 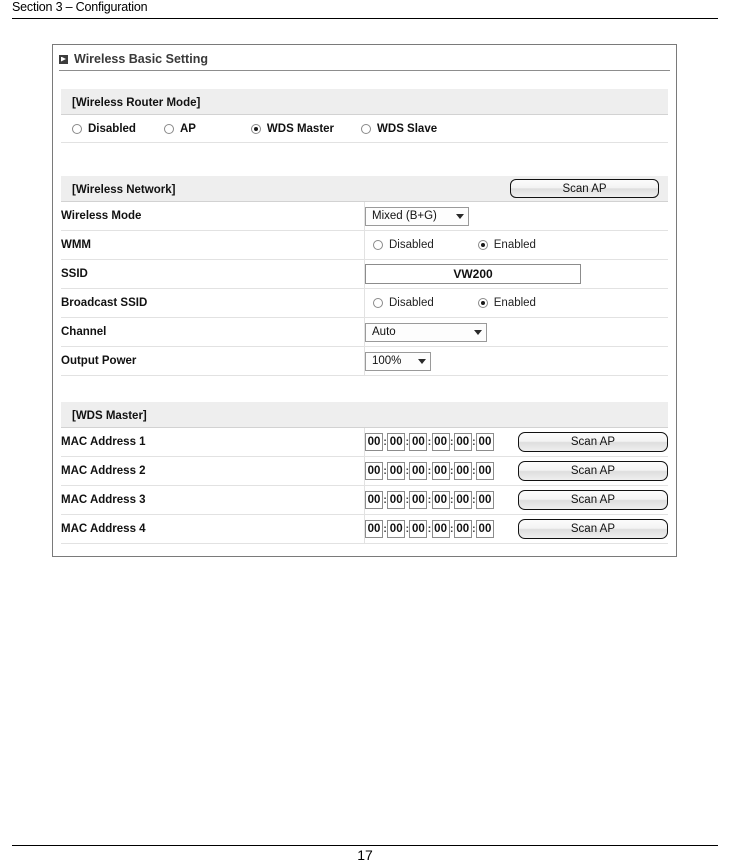 What do you see at coordinates (482, 245) in the screenshot?
I see `radio-icon-wmm-enabled` at bounding box center [482, 245].